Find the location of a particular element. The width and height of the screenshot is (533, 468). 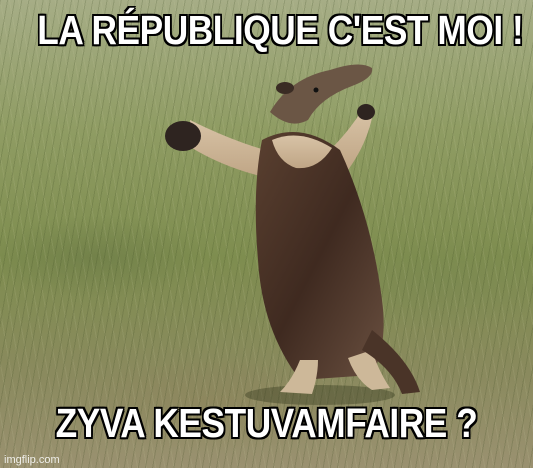

bottom-caption: ZYVA KESTUVAMFAIRE ? is located at coordinates (266, 423).